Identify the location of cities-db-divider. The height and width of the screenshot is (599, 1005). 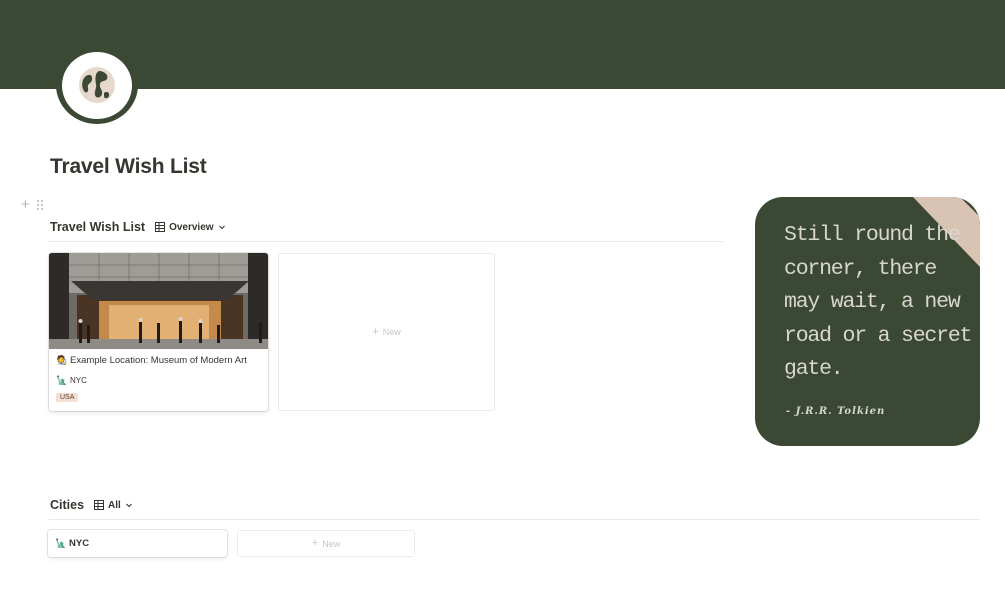
(514, 519).